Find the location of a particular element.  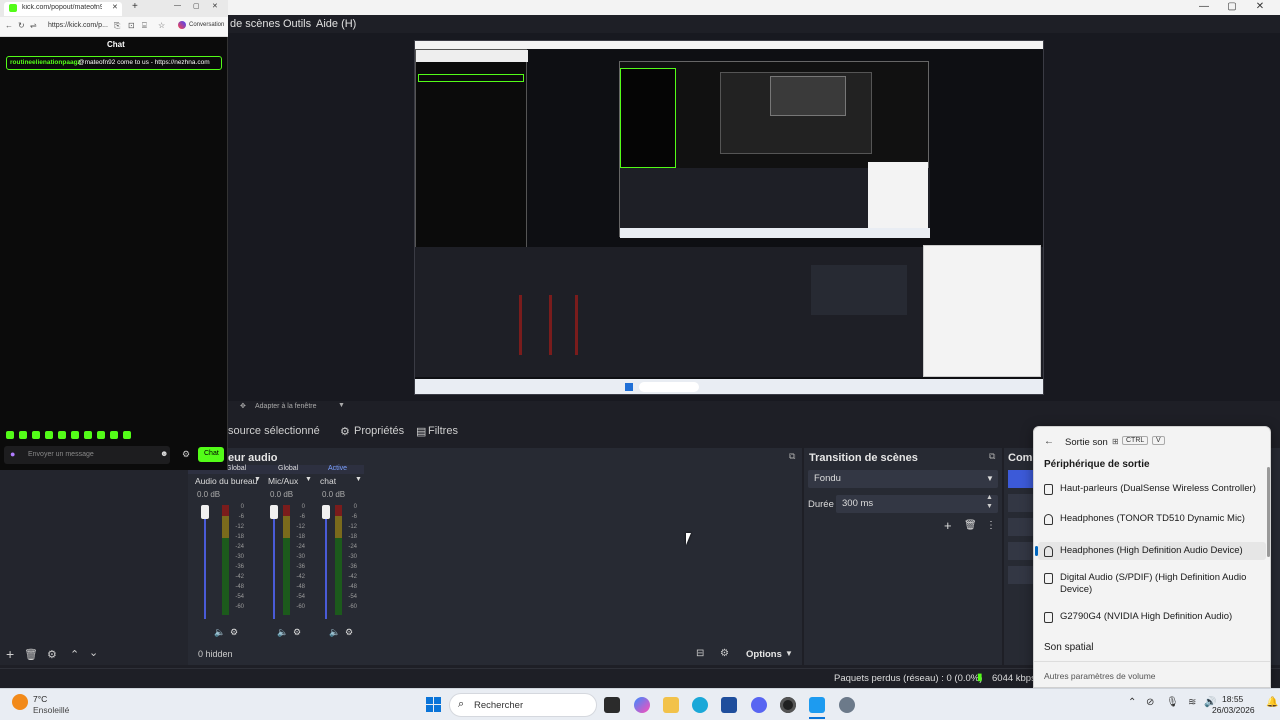

network-icon: ⊘ is located at coordinates (1150, 702).